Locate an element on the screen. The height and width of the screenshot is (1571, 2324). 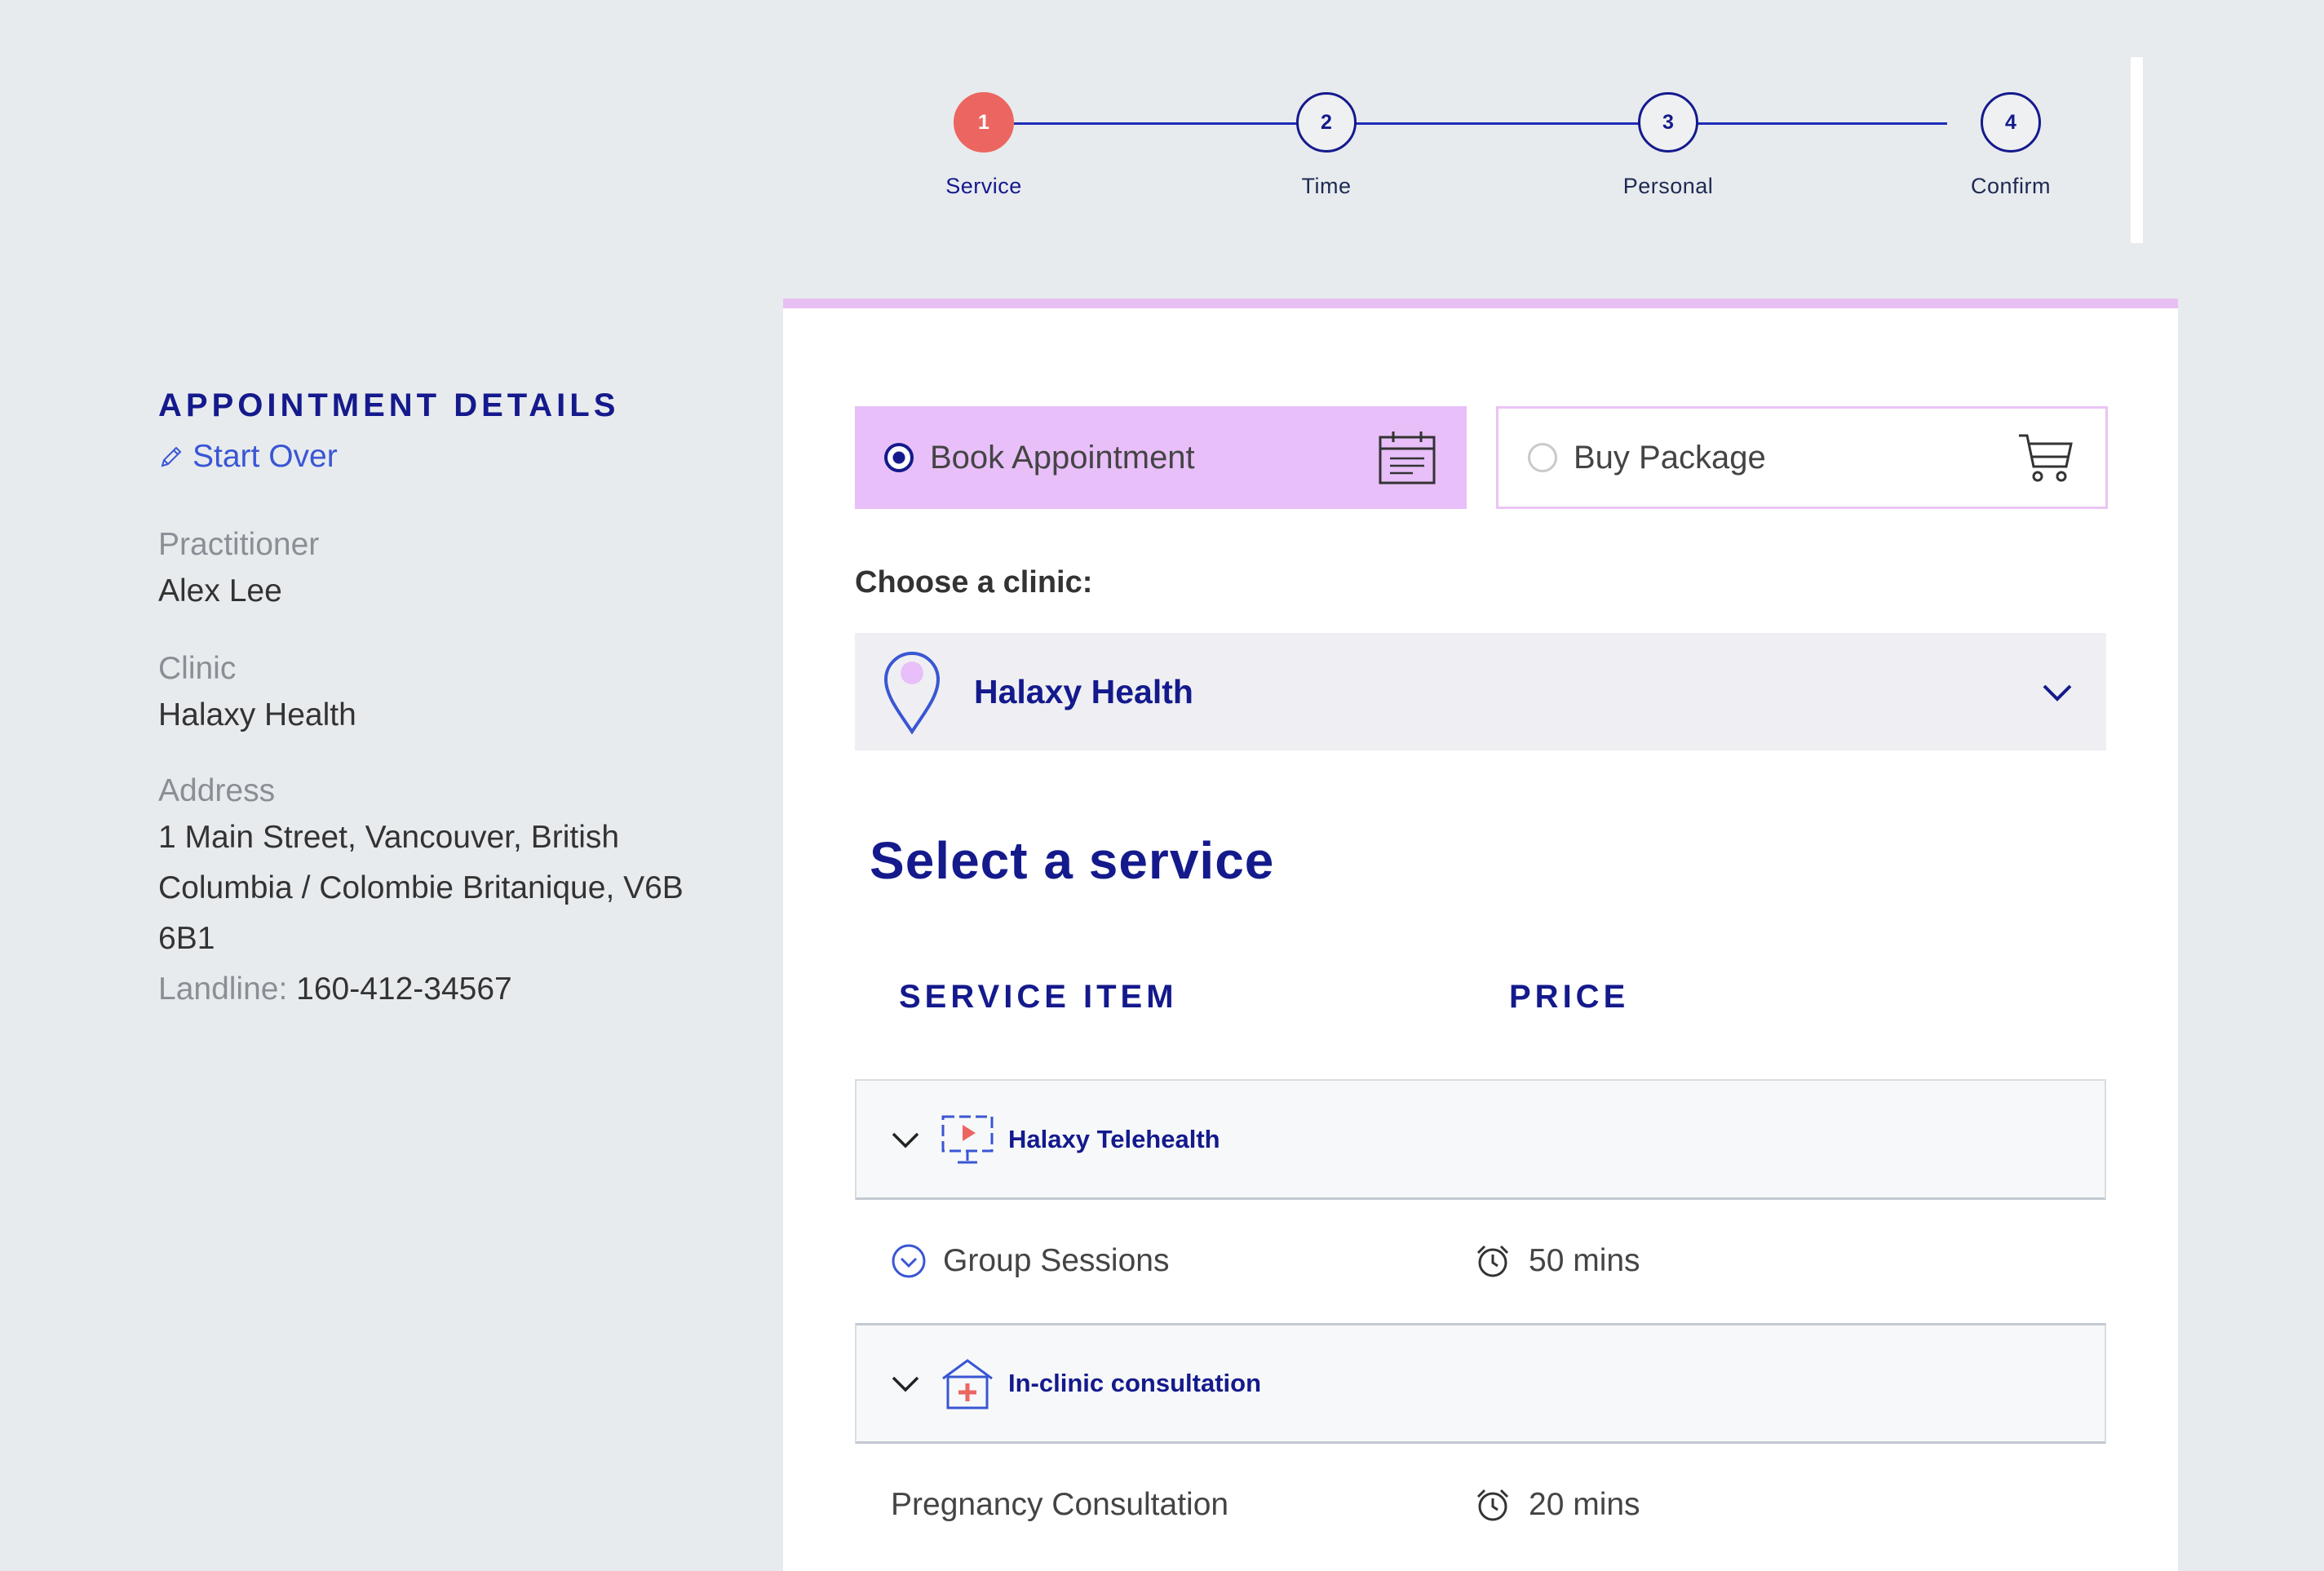
choose-clinic-label: Choose a clinic: is located at coordinates (974, 582).